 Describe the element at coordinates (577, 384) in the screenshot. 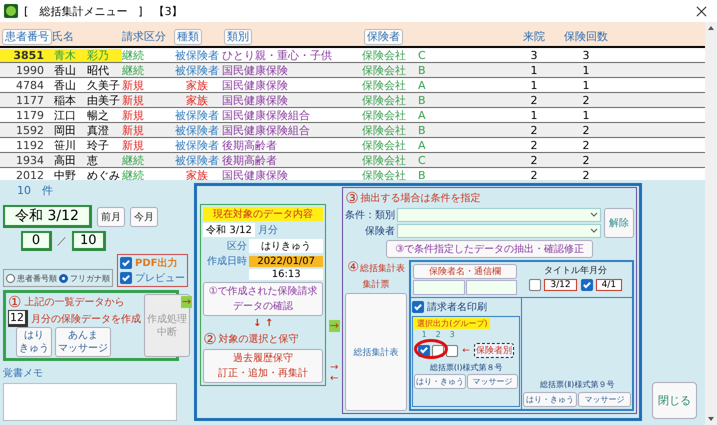

I see `form-title: 総括票(Ⅱ)様式第９号` at that location.